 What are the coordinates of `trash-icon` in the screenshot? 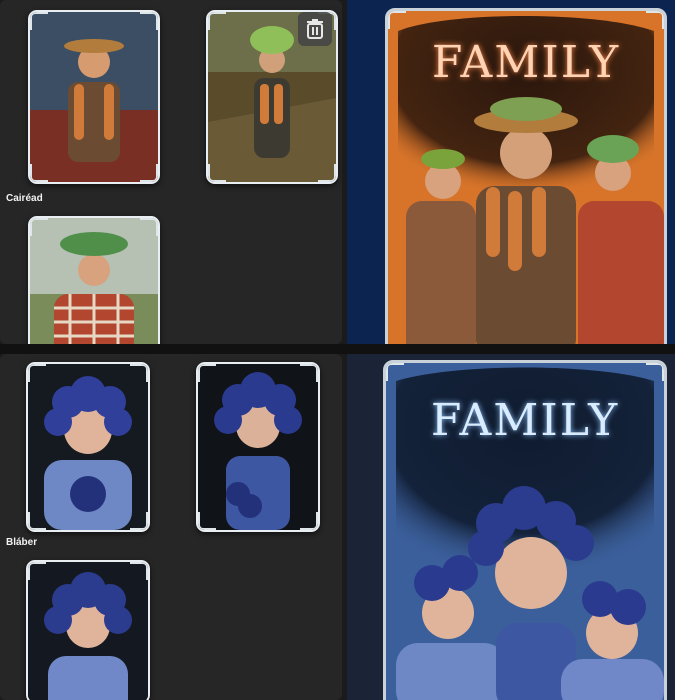 It's located at (315, 29).